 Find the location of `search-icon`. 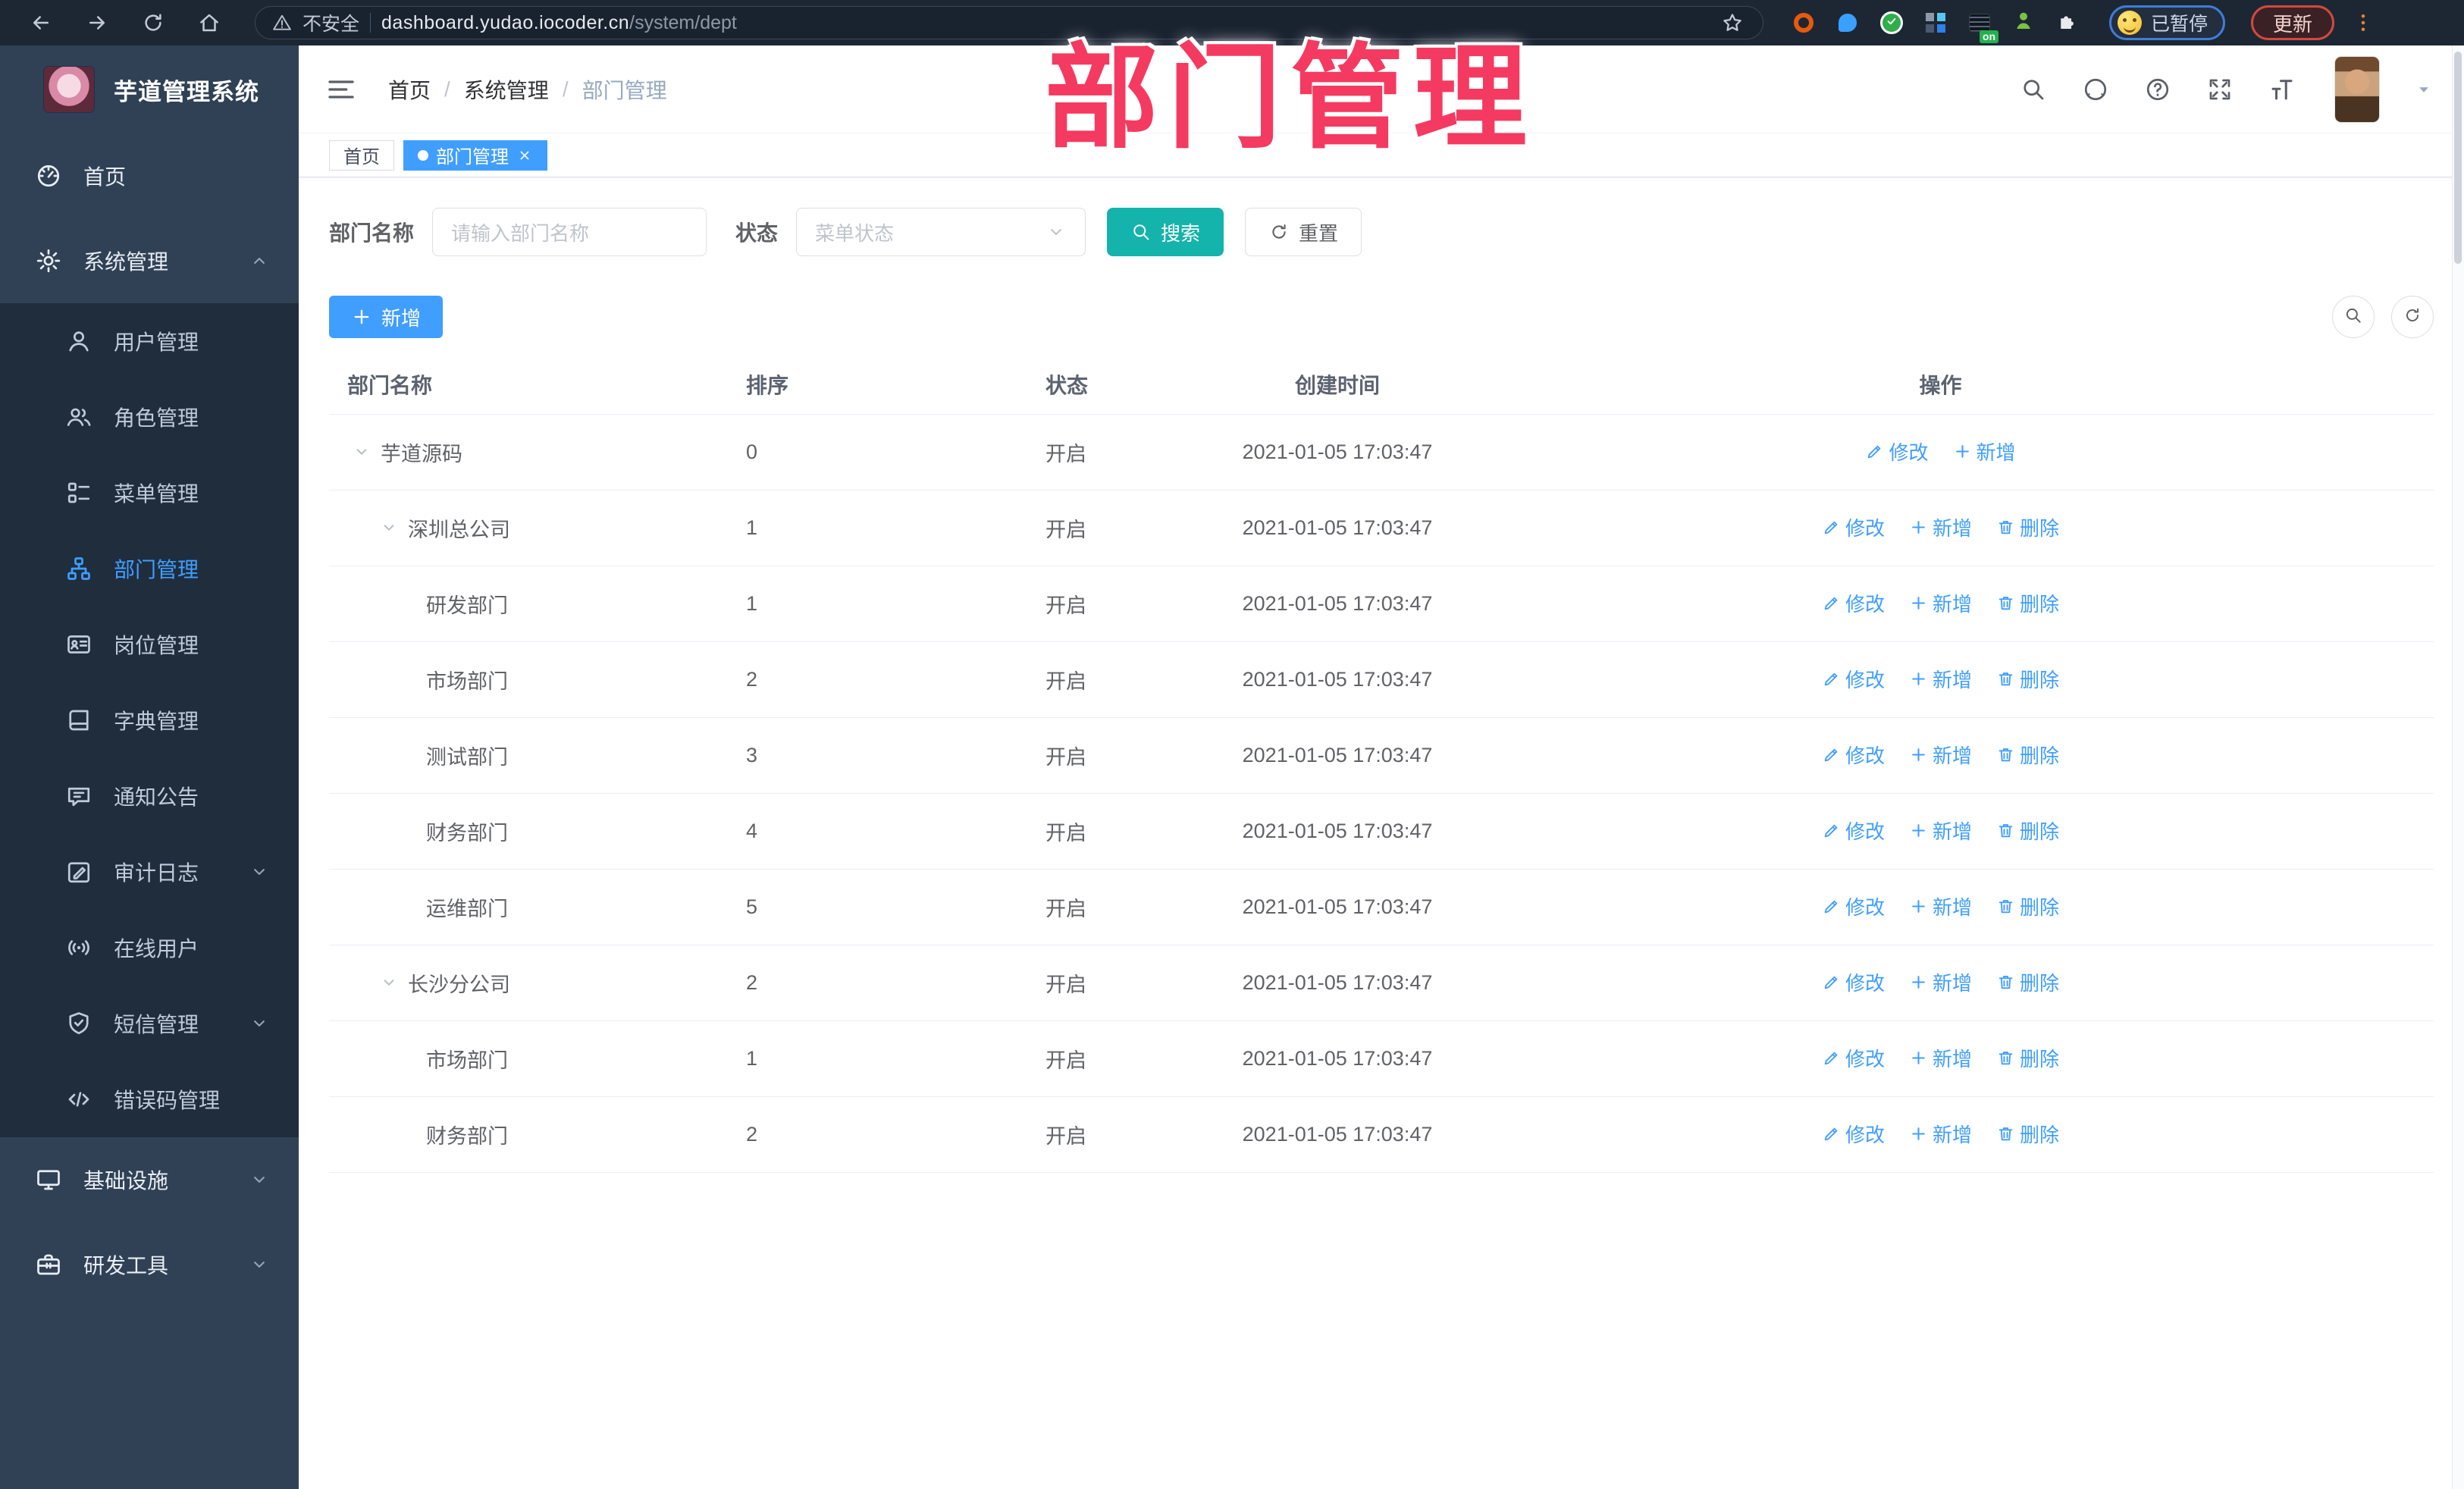

search-icon is located at coordinates (2033, 89).